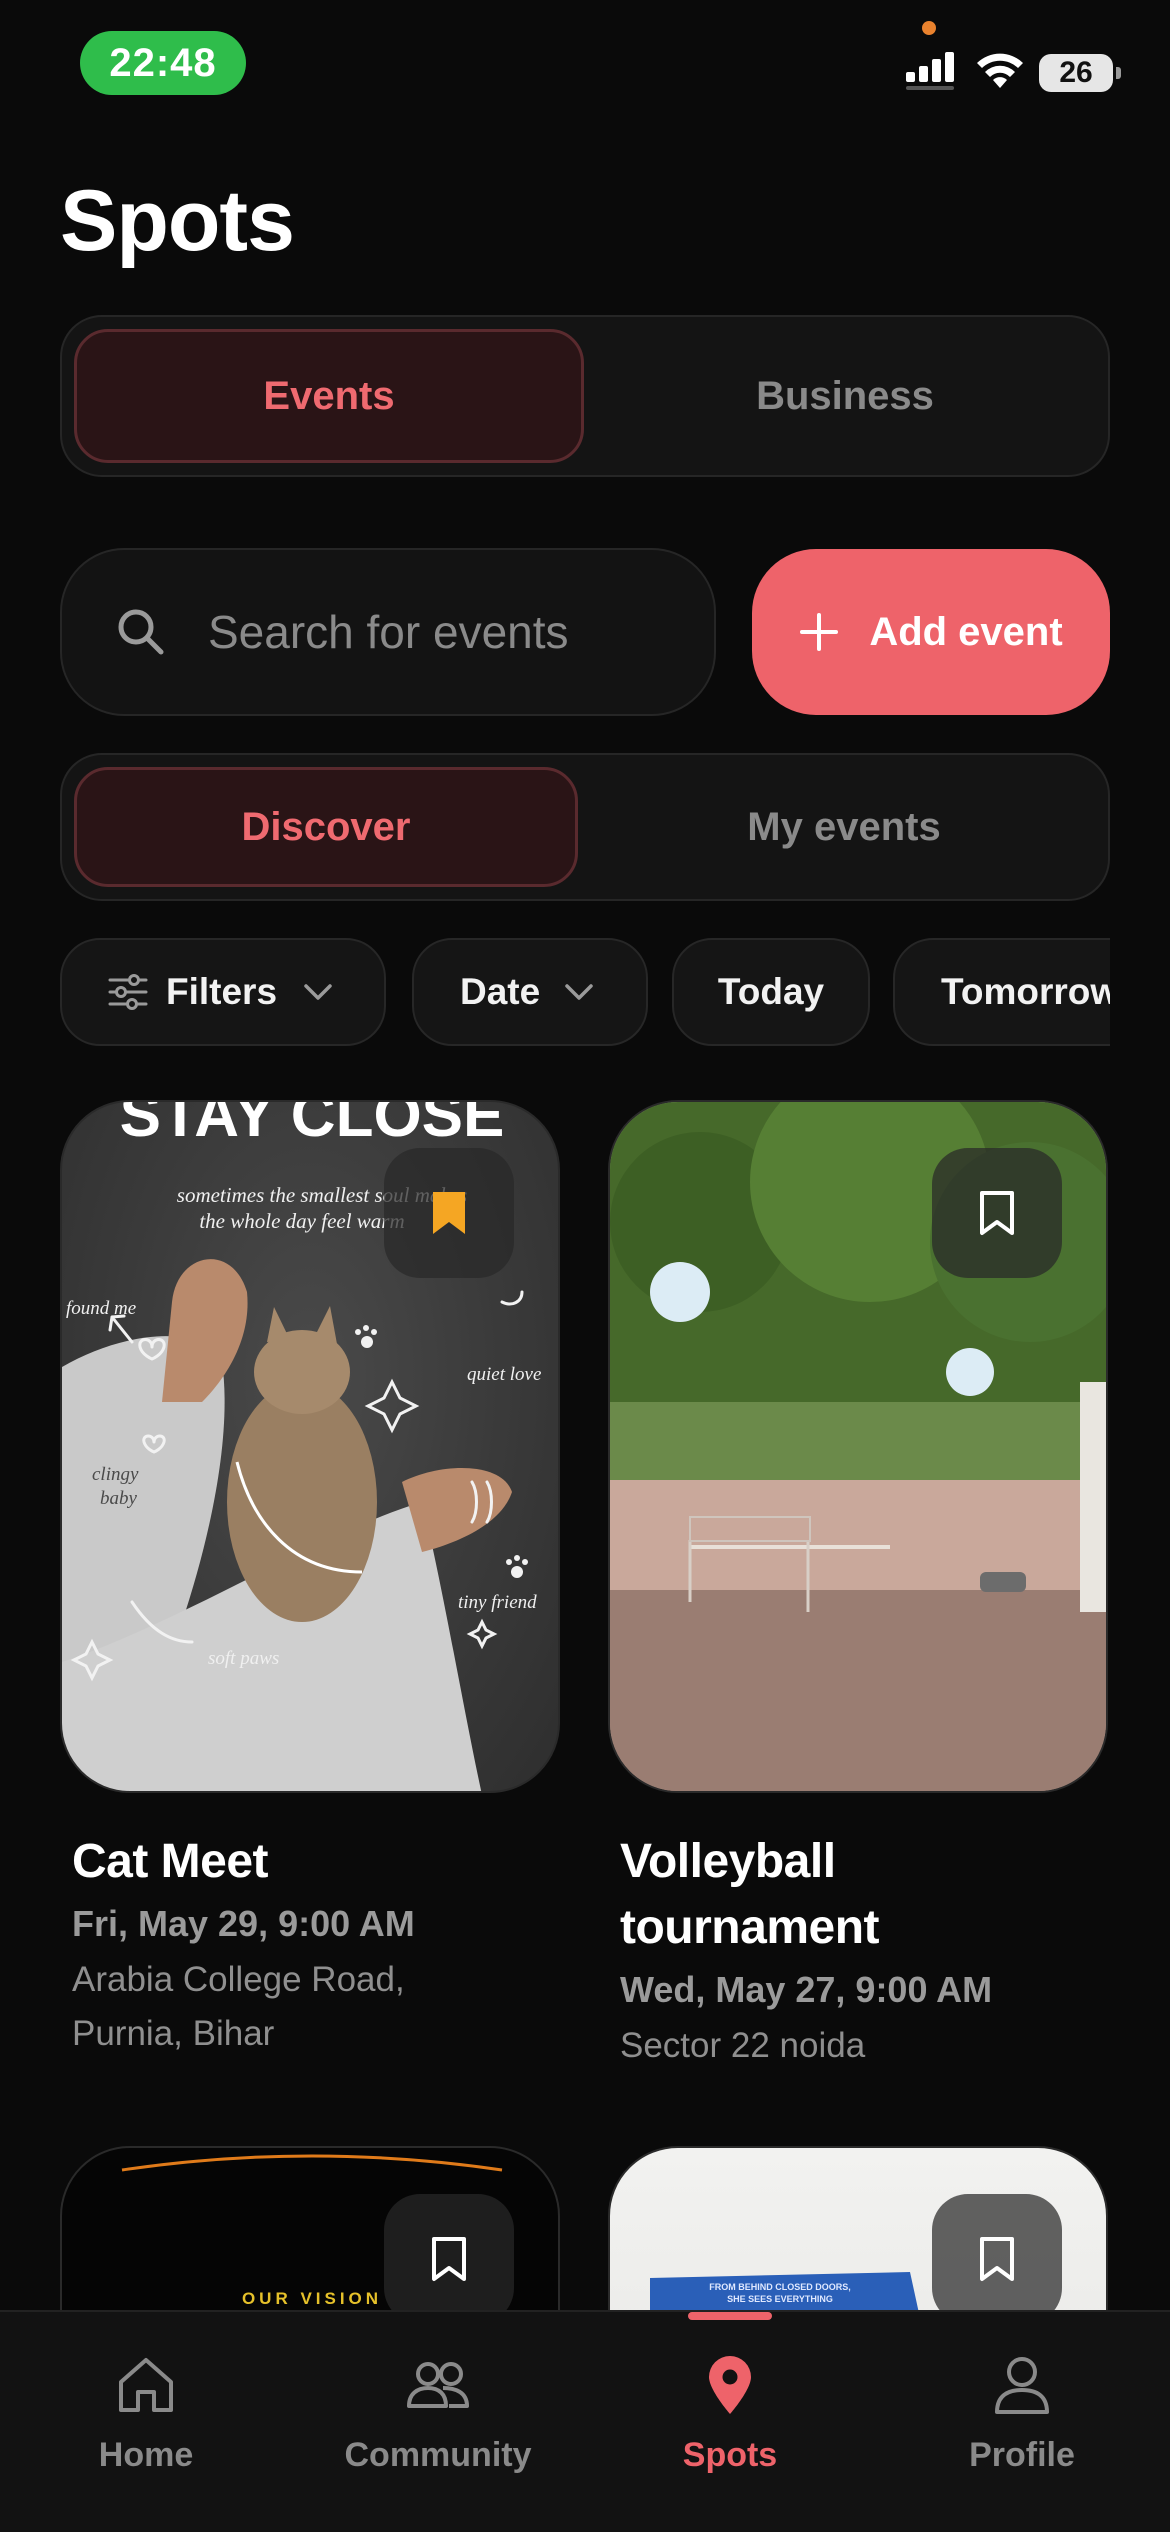 The height and width of the screenshot is (2532, 1170). I want to click on event-date: Fri, May 29, 9:00 AM, so click(243, 1923).